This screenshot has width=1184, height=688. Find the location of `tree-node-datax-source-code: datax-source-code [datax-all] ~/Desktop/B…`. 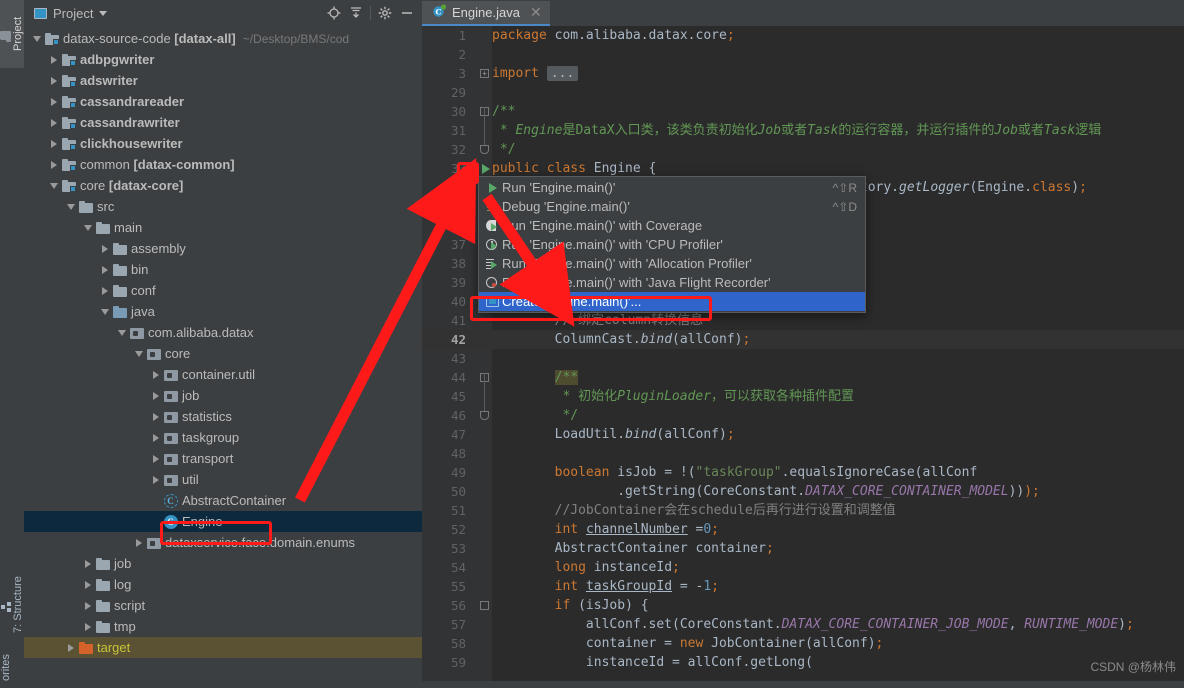

tree-node-datax-source-code: datax-source-code [datax-all] ~/Desktop/B… is located at coordinates (223, 38).